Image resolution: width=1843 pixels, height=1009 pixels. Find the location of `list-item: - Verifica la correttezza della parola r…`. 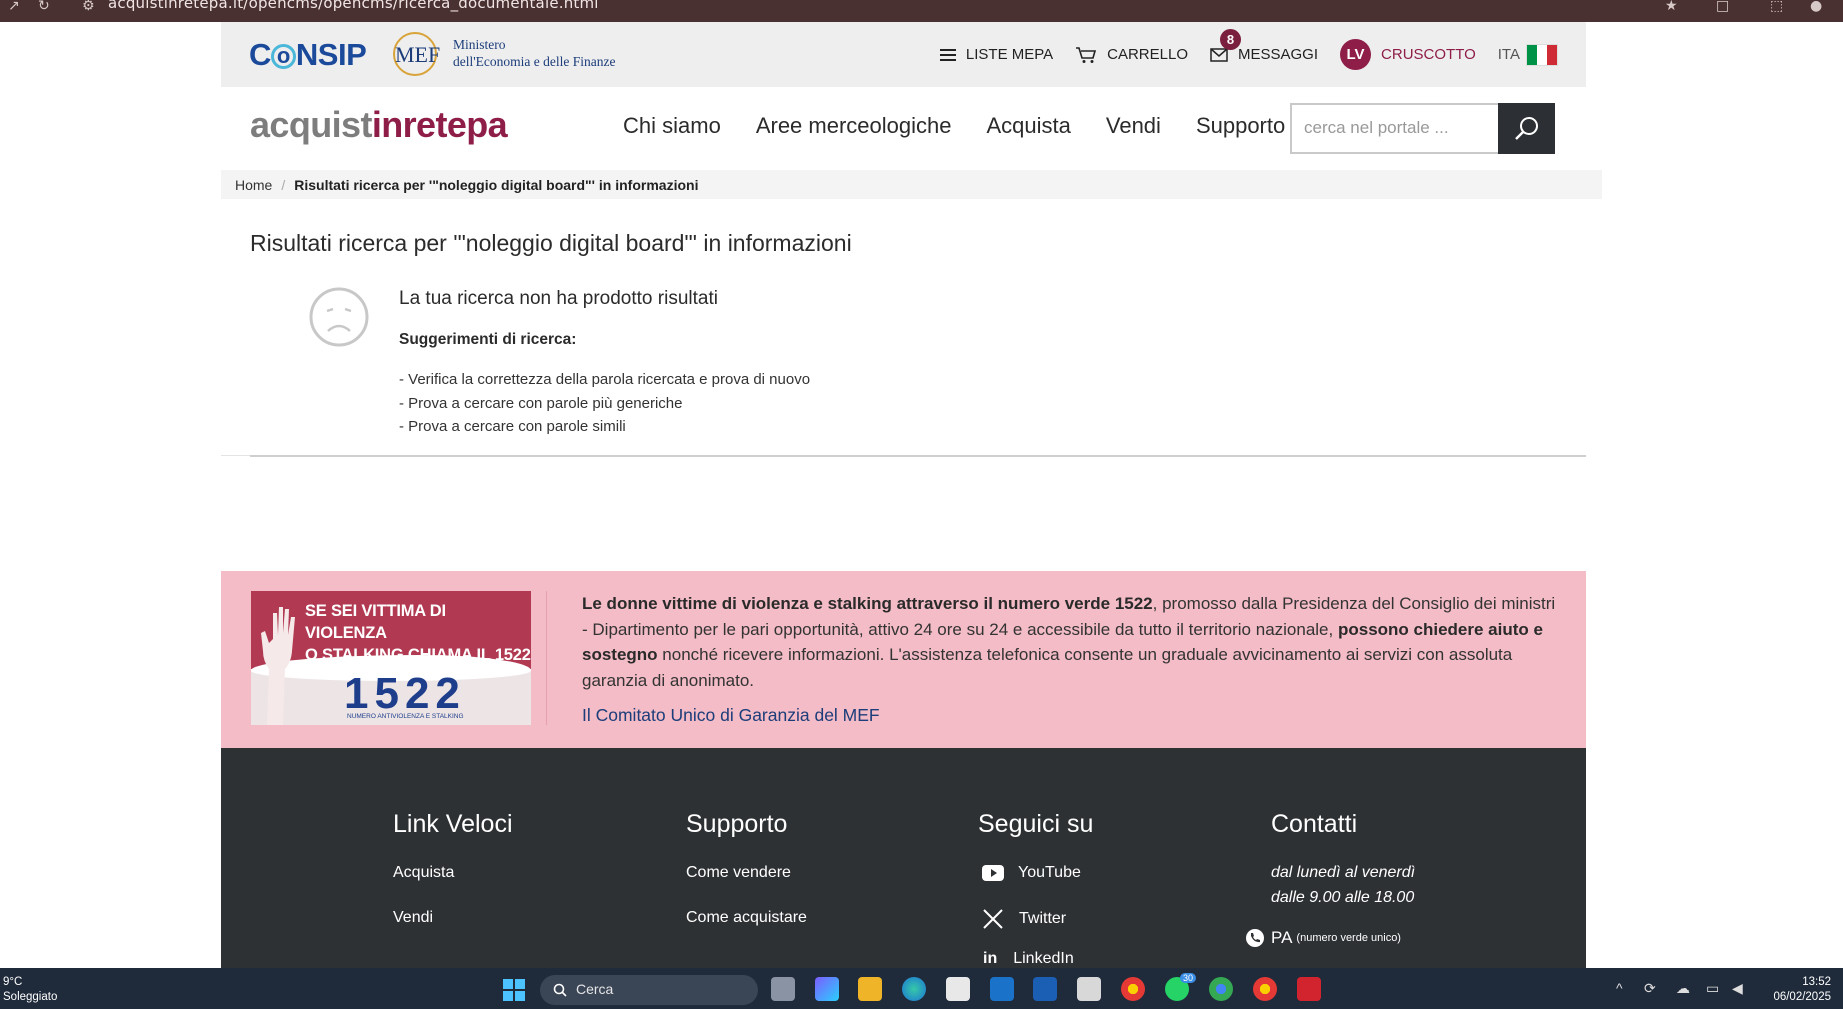

list-item: - Verifica la correttezza della parola r… is located at coordinates (605, 379).